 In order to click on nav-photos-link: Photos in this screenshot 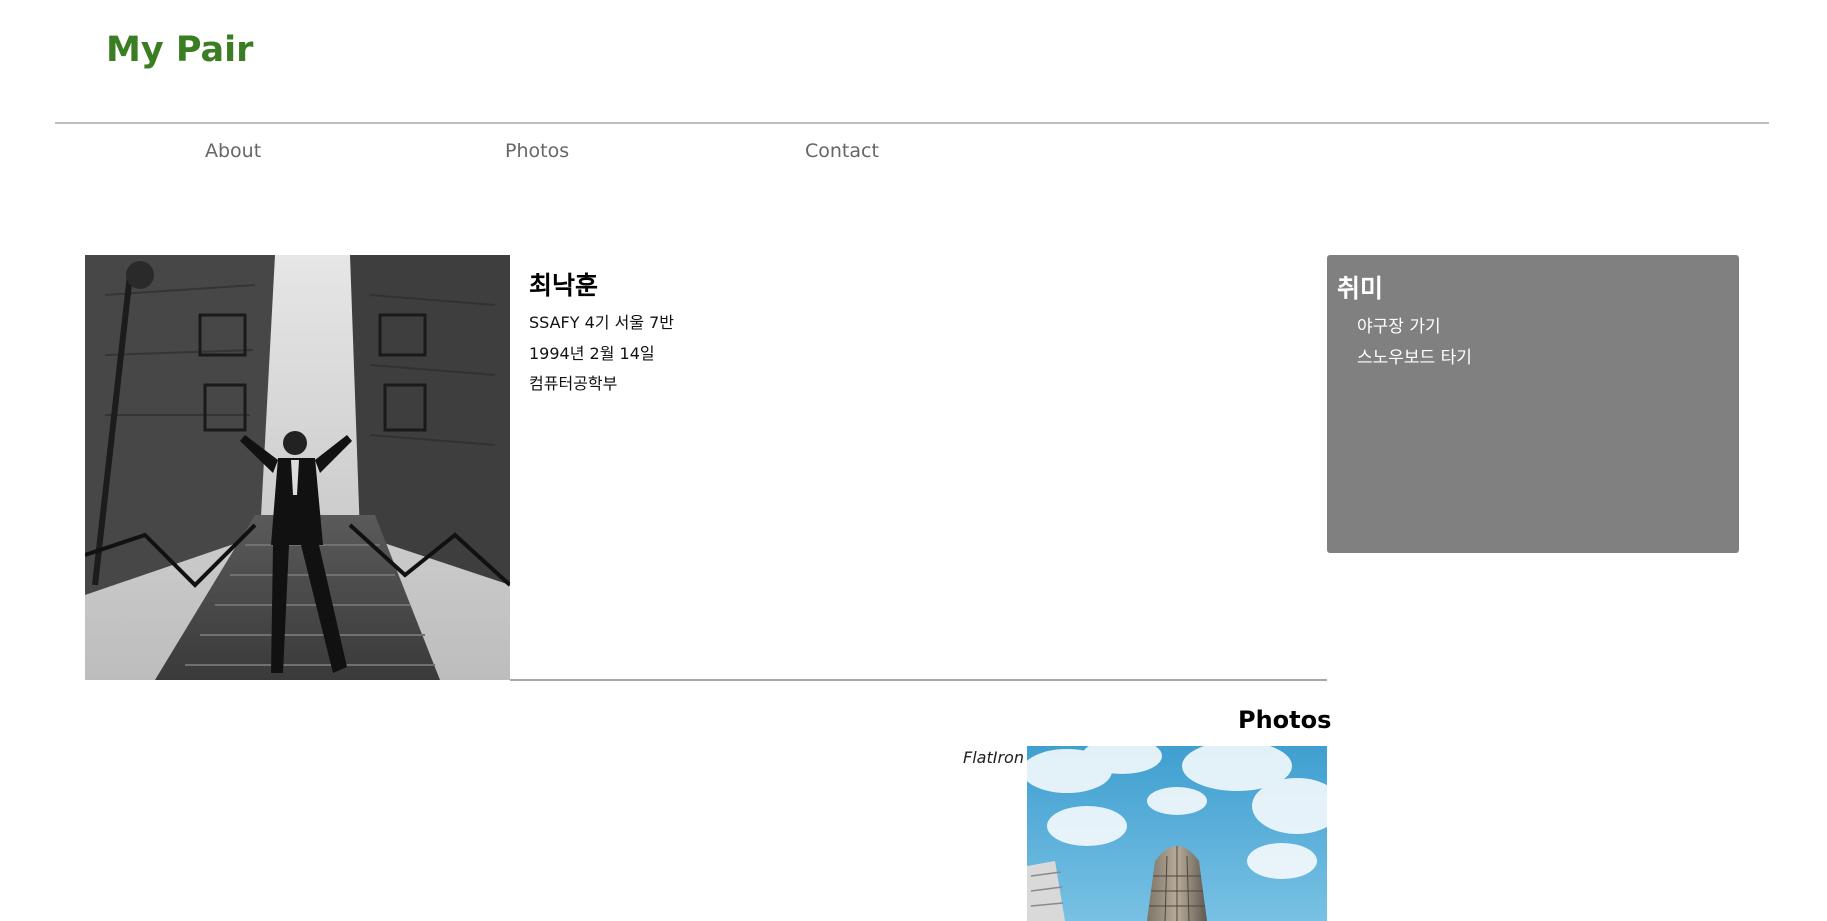, I will do `click(537, 151)`.